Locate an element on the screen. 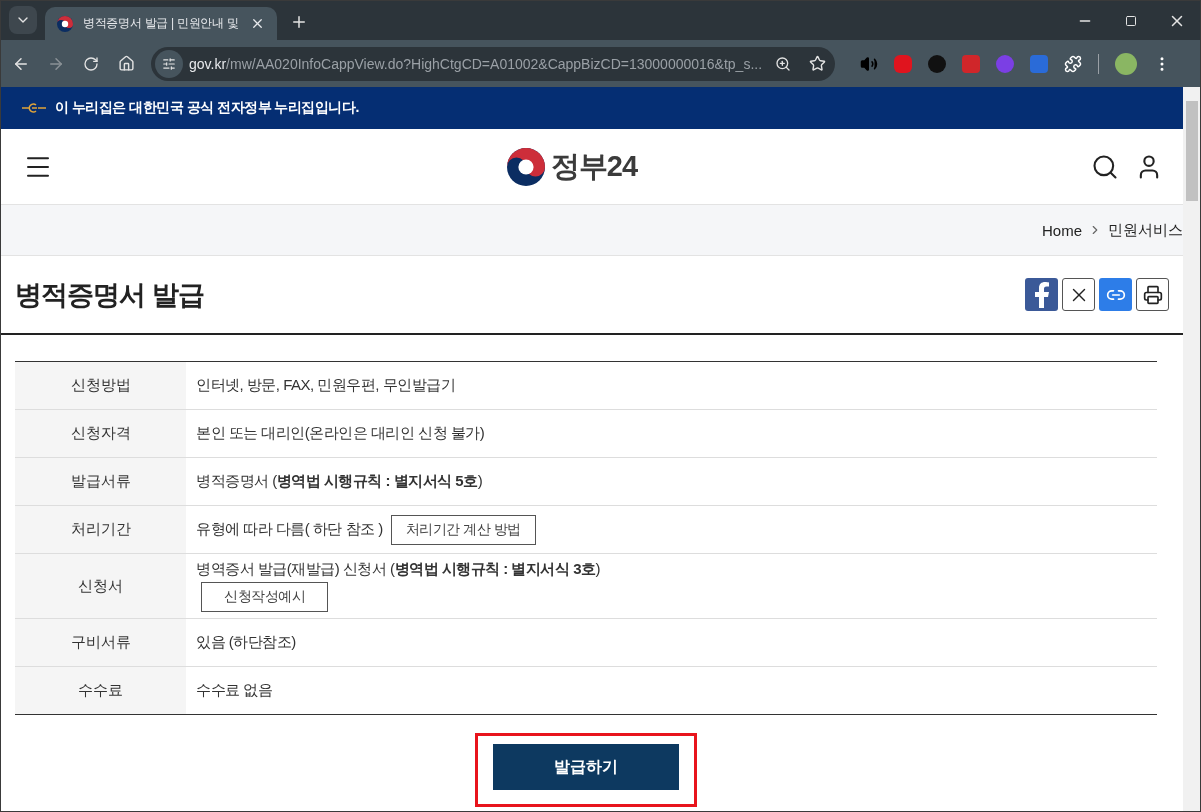 The width and height of the screenshot is (1201, 812). issue-button: 발급하기 is located at coordinates (586, 767).